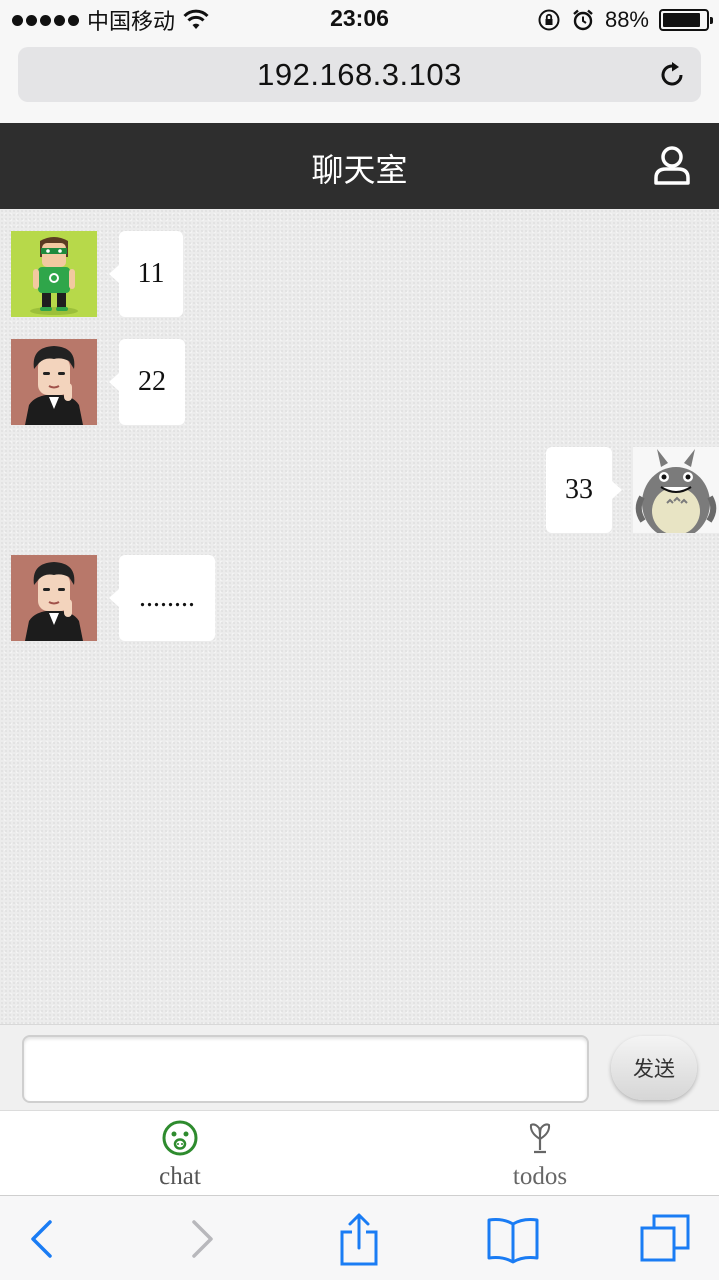 The image size is (719, 1280). What do you see at coordinates (654, 1068) in the screenshot?
I see `send-button: 发送` at bounding box center [654, 1068].